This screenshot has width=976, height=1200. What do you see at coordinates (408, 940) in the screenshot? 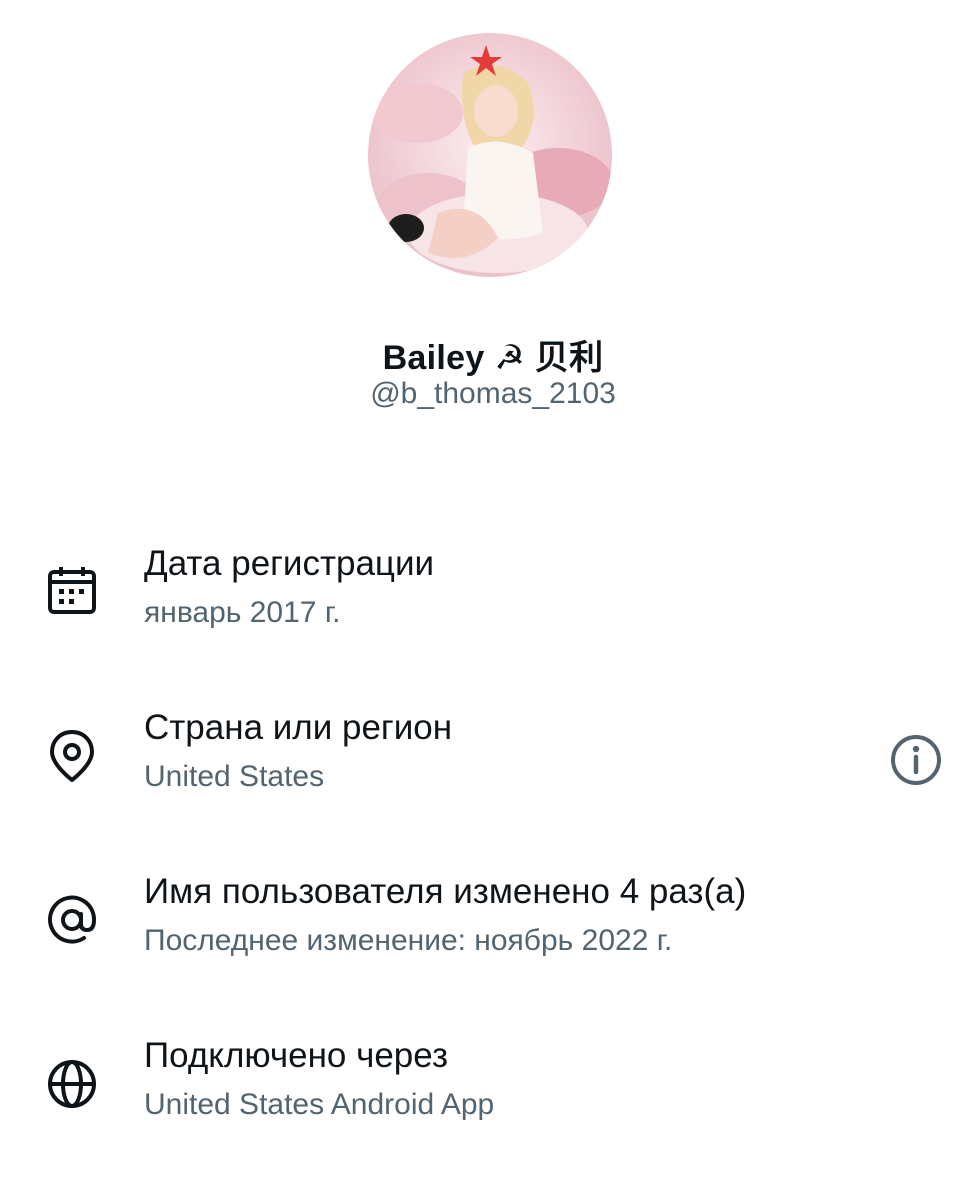
I see `username-changes-value: Последнее изменение: ноябрь 2022 г.` at bounding box center [408, 940].